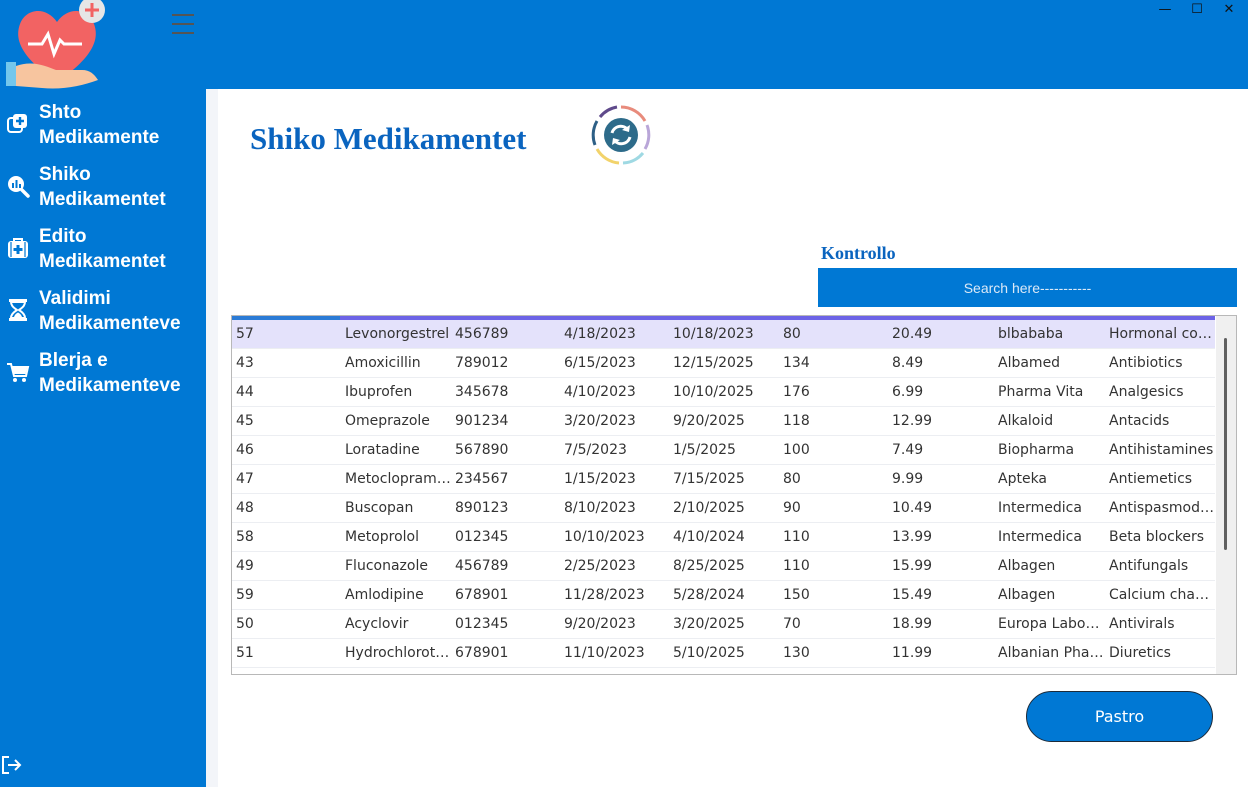 The width and height of the screenshot is (1248, 787). Describe the element at coordinates (908, 479) in the screenshot. I see `table-cell: 9.99` at that location.